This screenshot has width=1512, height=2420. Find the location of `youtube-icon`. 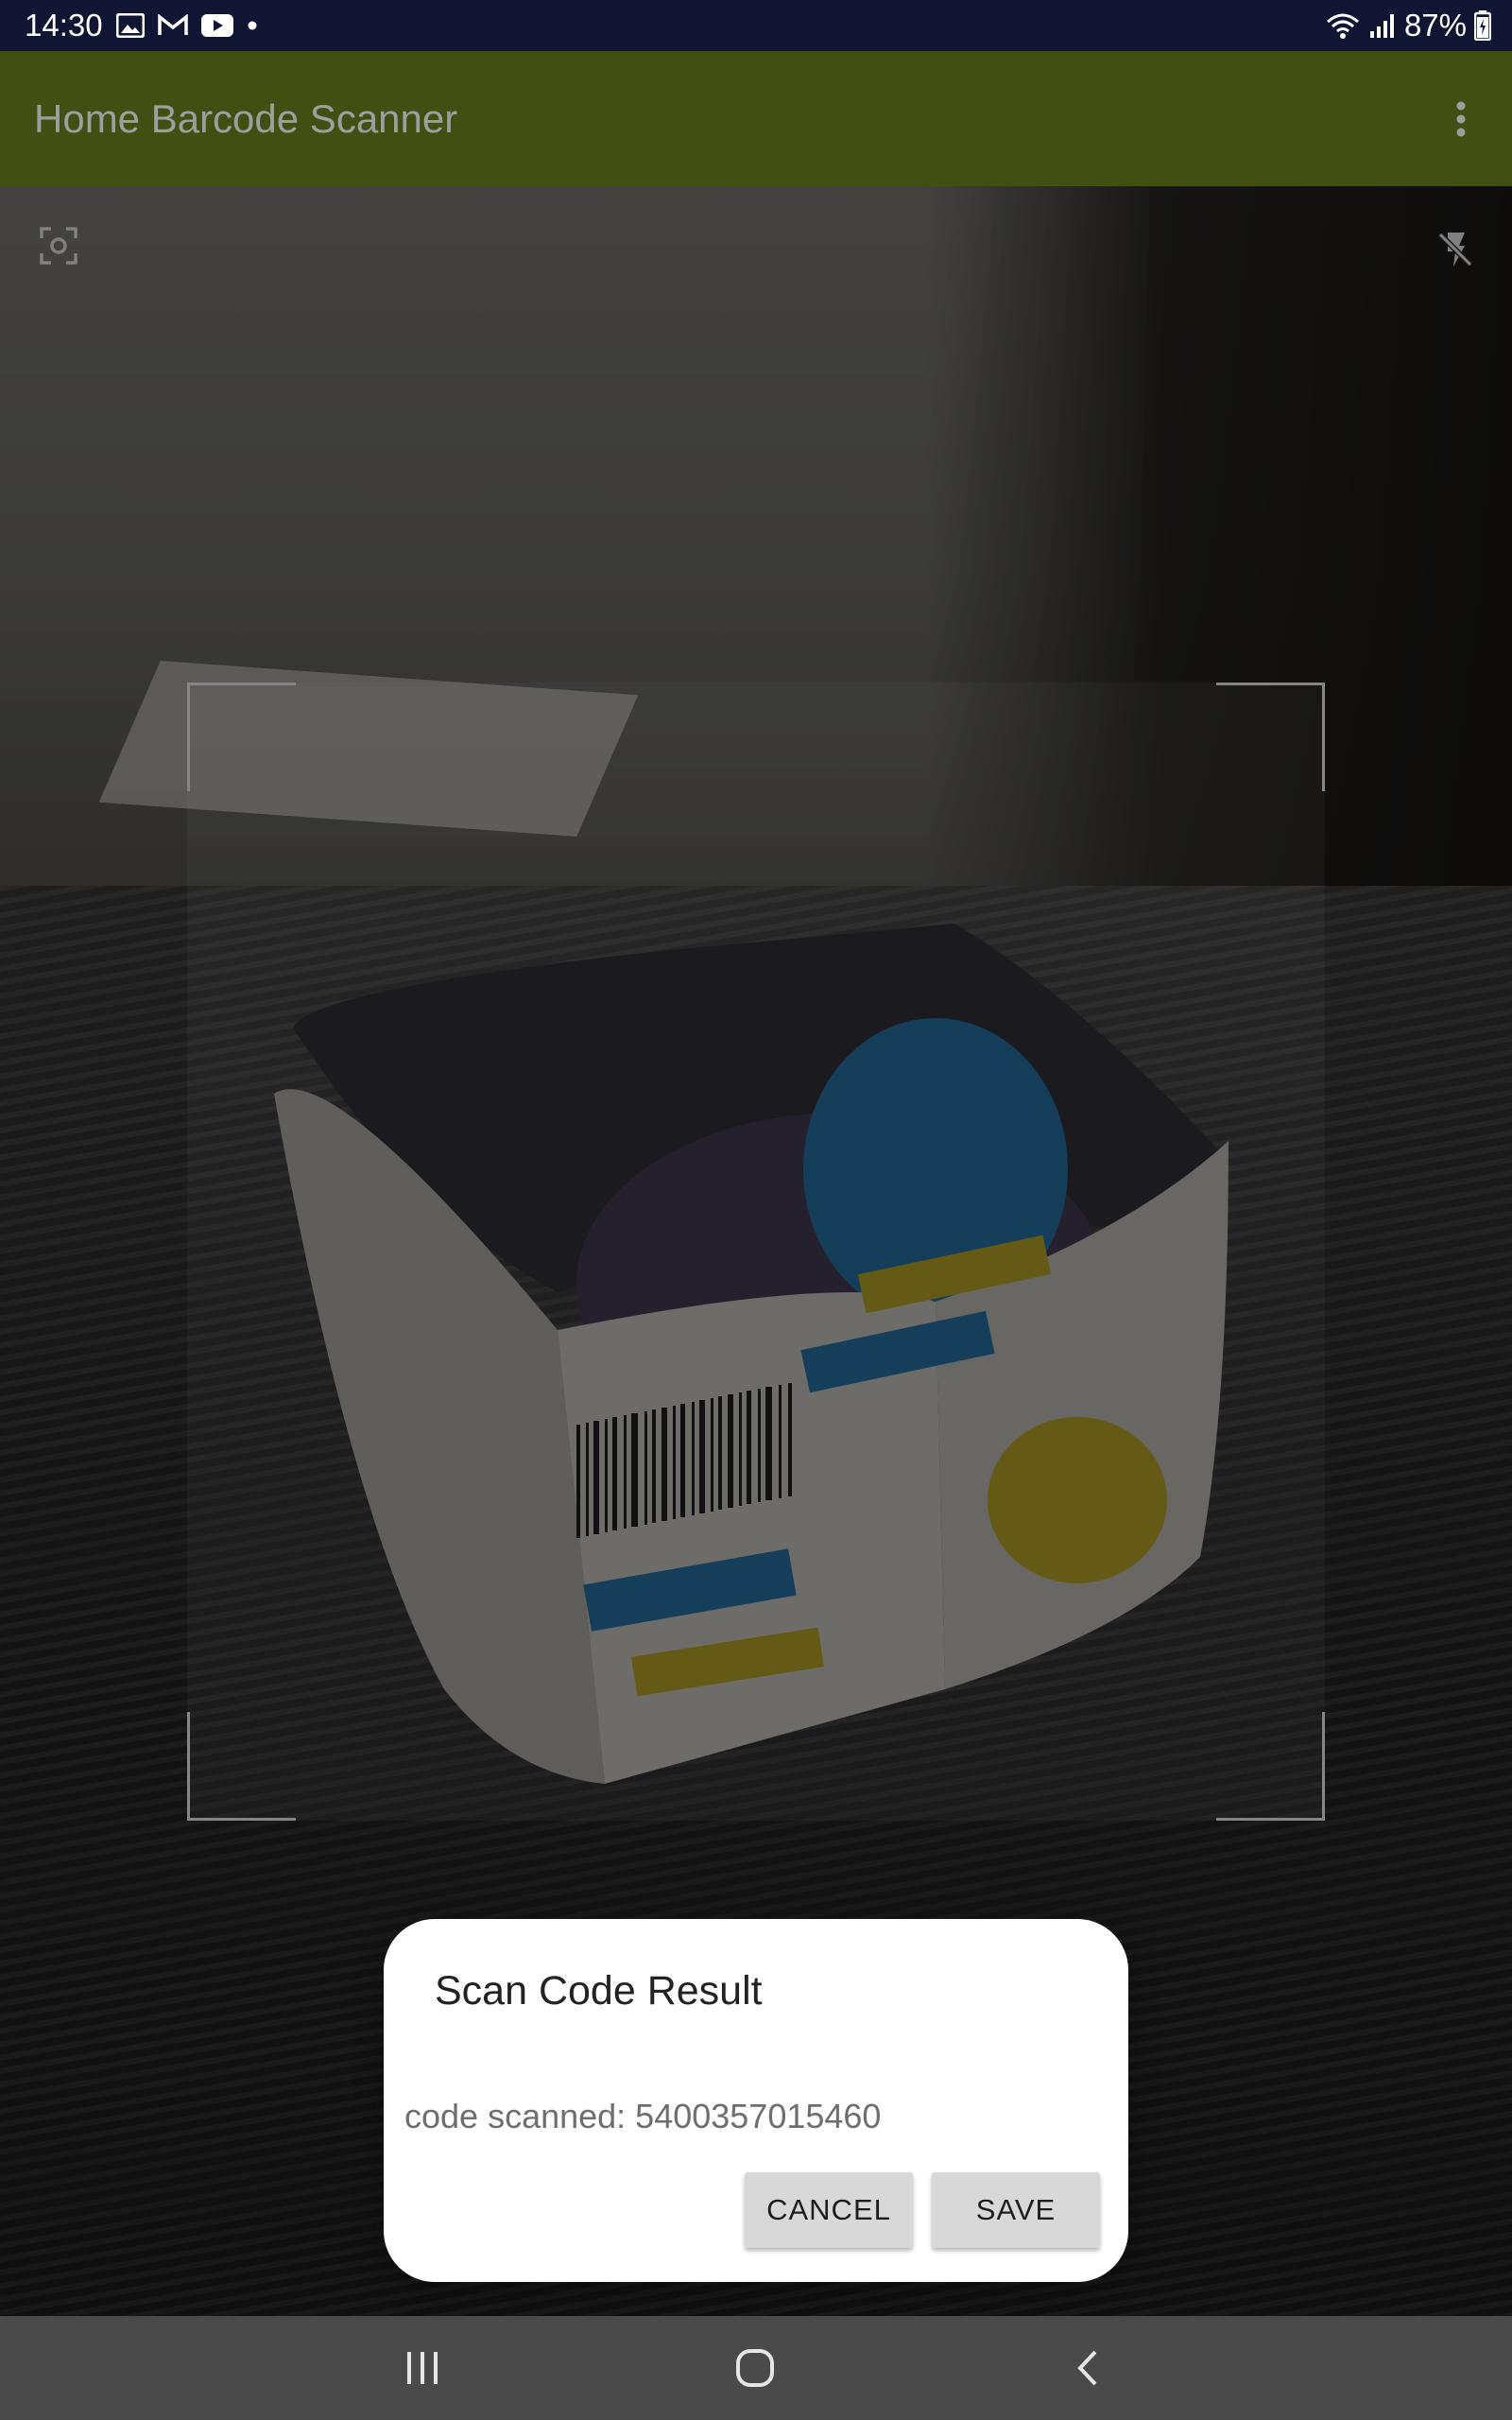

youtube-icon is located at coordinates (216, 26).